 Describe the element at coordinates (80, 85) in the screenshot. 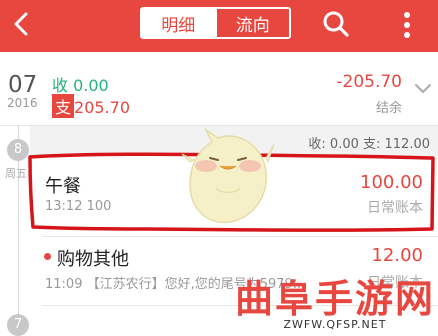

I see `month-income: 收 0.00` at that location.